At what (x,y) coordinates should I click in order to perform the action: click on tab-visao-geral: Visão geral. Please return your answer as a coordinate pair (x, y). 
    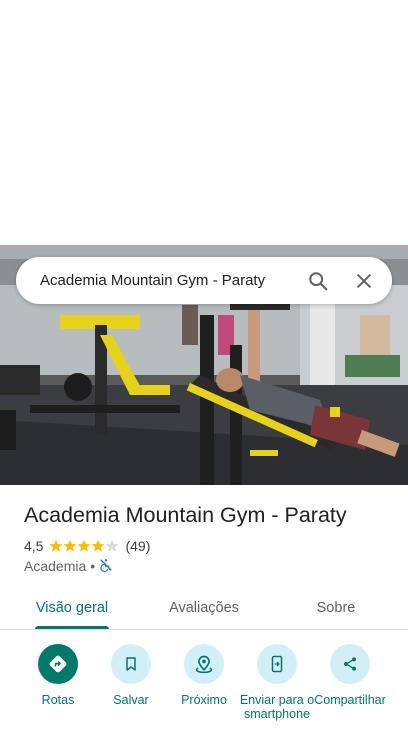
    Looking at the image, I should click on (72, 608).